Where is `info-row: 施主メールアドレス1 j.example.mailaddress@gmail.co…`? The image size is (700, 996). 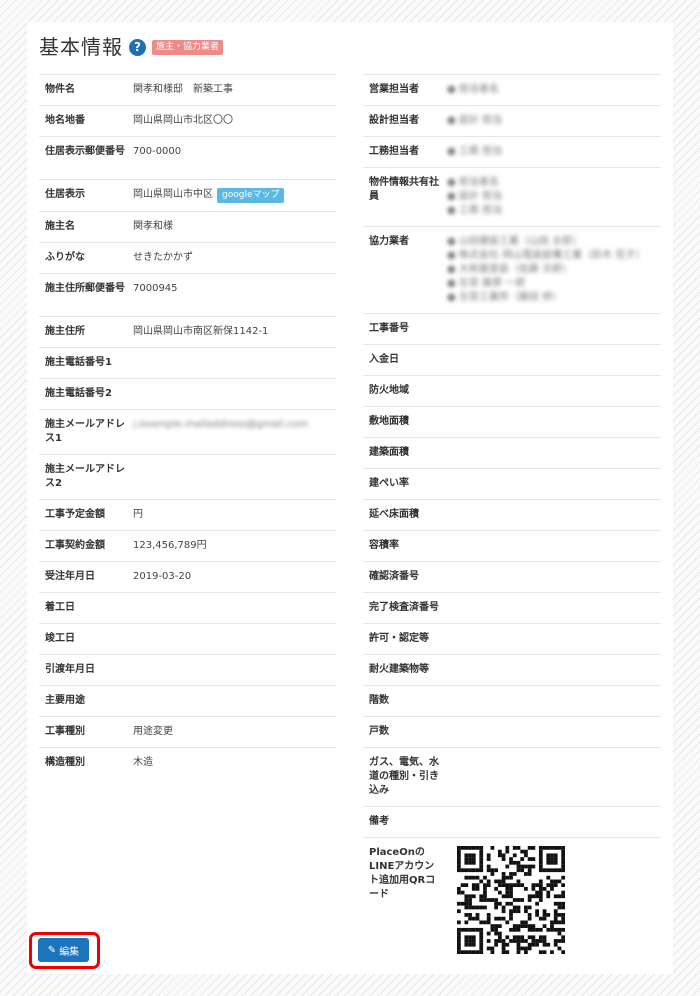 info-row: 施主メールアドレス1 j.example.mailaddress@gmail.co… is located at coordinates (187, 431).